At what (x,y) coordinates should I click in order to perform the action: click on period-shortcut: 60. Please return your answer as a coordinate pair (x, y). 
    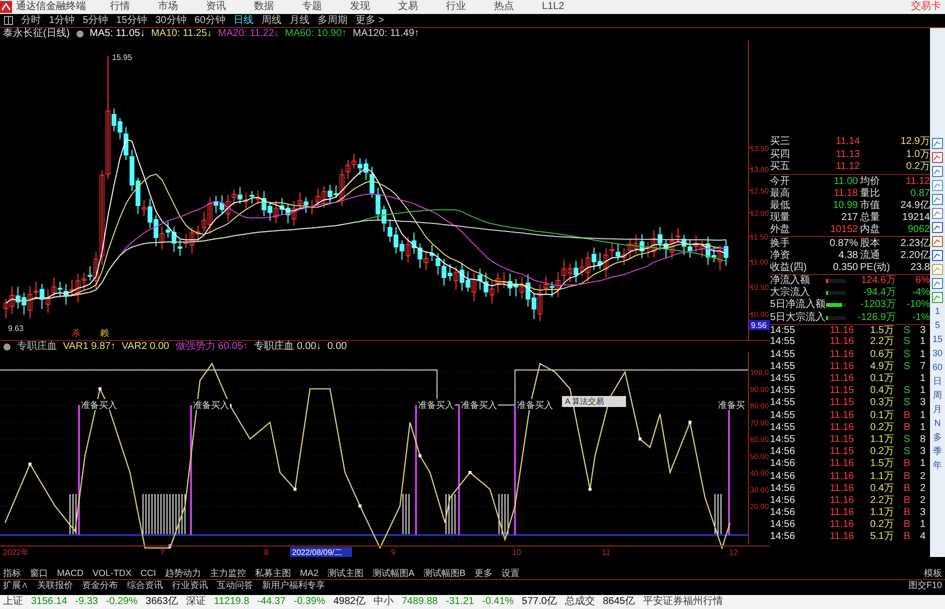
    Looking at the image, I should click on (937, 367).